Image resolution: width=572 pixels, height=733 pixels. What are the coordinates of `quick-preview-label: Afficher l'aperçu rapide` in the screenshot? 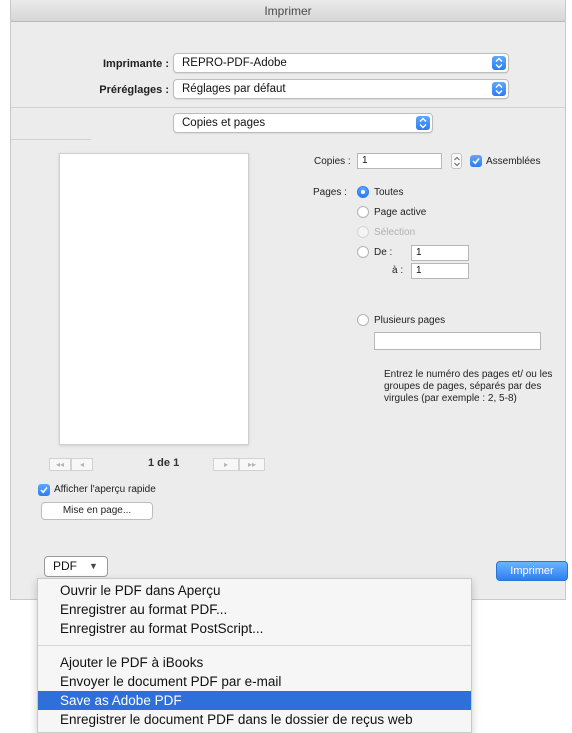 It's located at (105, 489).